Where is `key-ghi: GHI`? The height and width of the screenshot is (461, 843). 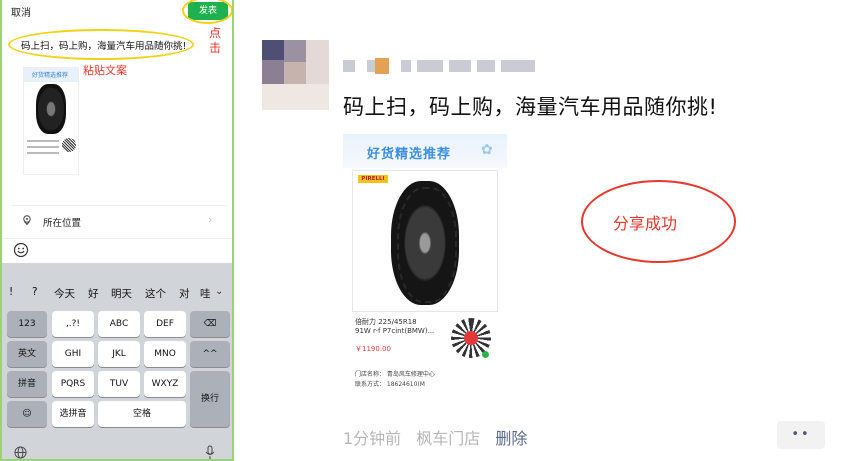 key-ghi: GHI is located at coordinates (73, 354).